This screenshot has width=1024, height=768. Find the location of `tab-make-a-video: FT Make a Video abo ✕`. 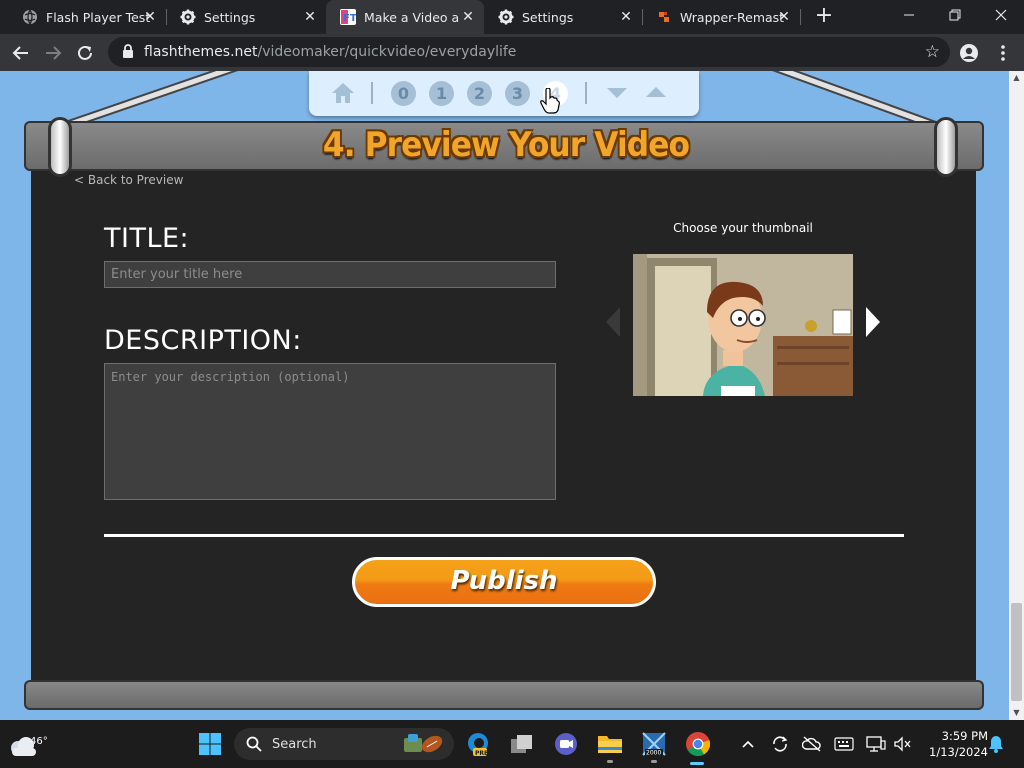

tab-make-a-video: FT Make a Video abo ✕ is located at coordinates (405, 17).